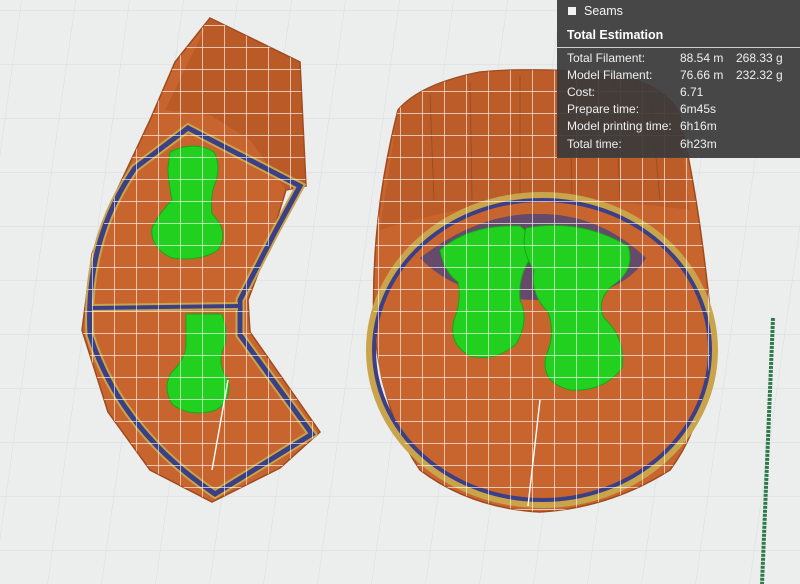  What do you see at coordinates (759, 75) in the screenshot?
I see `stat-value-weight: 232.32 g` at bounding box center [759, 75].